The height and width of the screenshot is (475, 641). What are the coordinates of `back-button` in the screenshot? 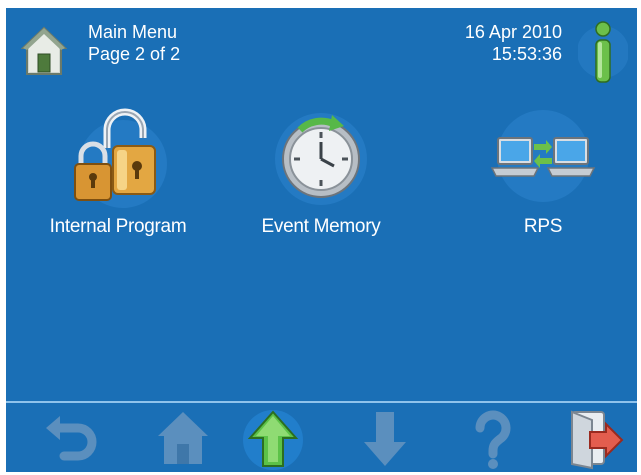 It's located at (73, 438).